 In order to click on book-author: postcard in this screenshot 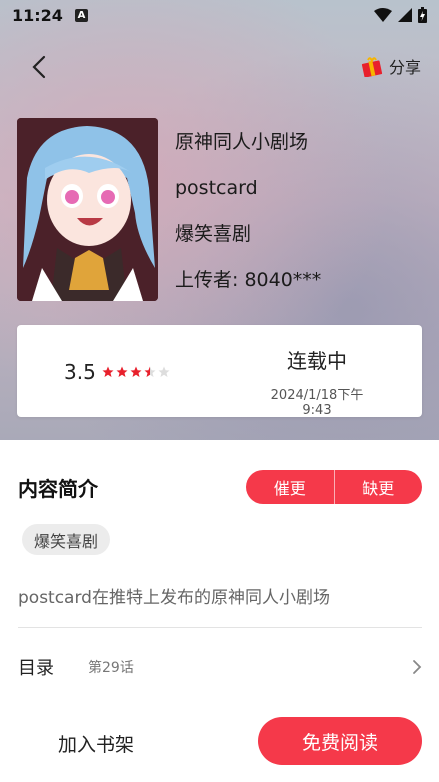, I will do `click(248, 197)`.